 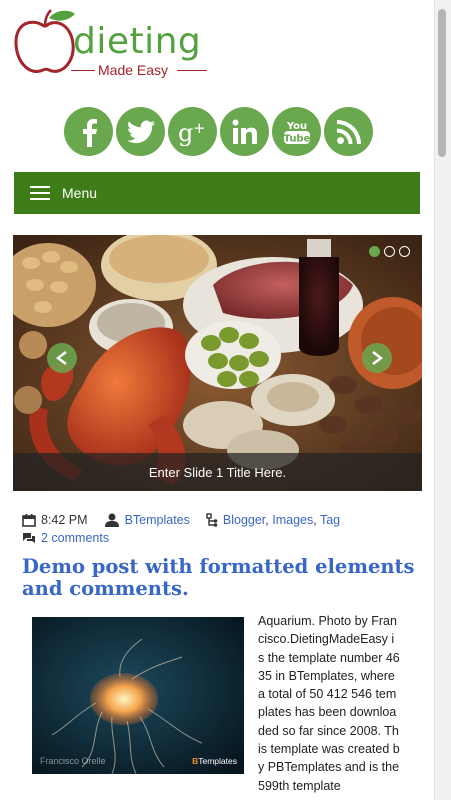 What do you see at coordinates (64, 520) in the screenshot?
I see `post-time-text: 8:42 PM` at bounding box center [64, 520].